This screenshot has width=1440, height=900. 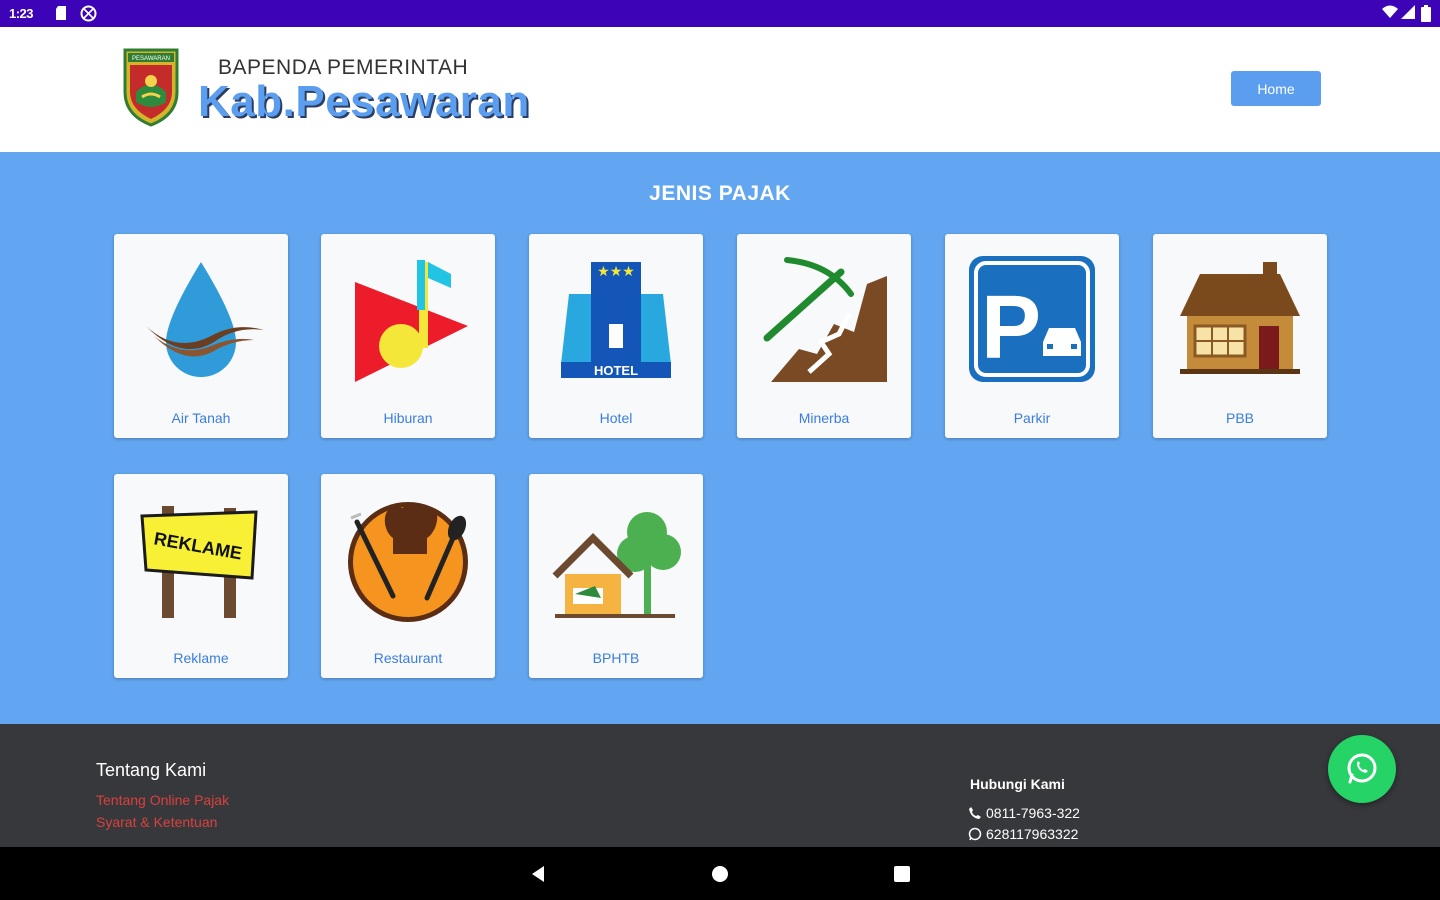 What do you see at coordinates (205, 319) in the screenshot?
I see `water-drop-icon` at bounding box center [205, 319].